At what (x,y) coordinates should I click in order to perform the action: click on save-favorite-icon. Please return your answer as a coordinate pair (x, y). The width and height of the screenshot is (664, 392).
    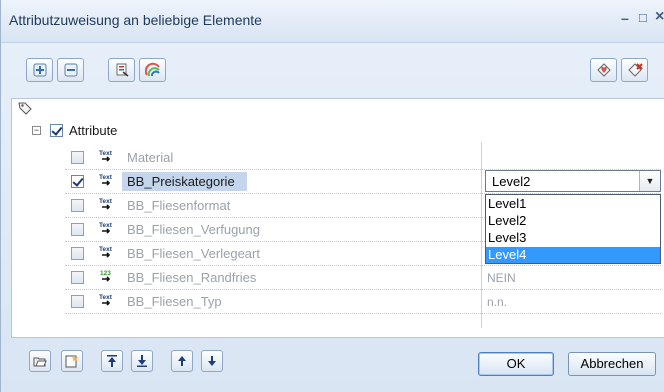
    Looking at the image, I should click on (72, 361).